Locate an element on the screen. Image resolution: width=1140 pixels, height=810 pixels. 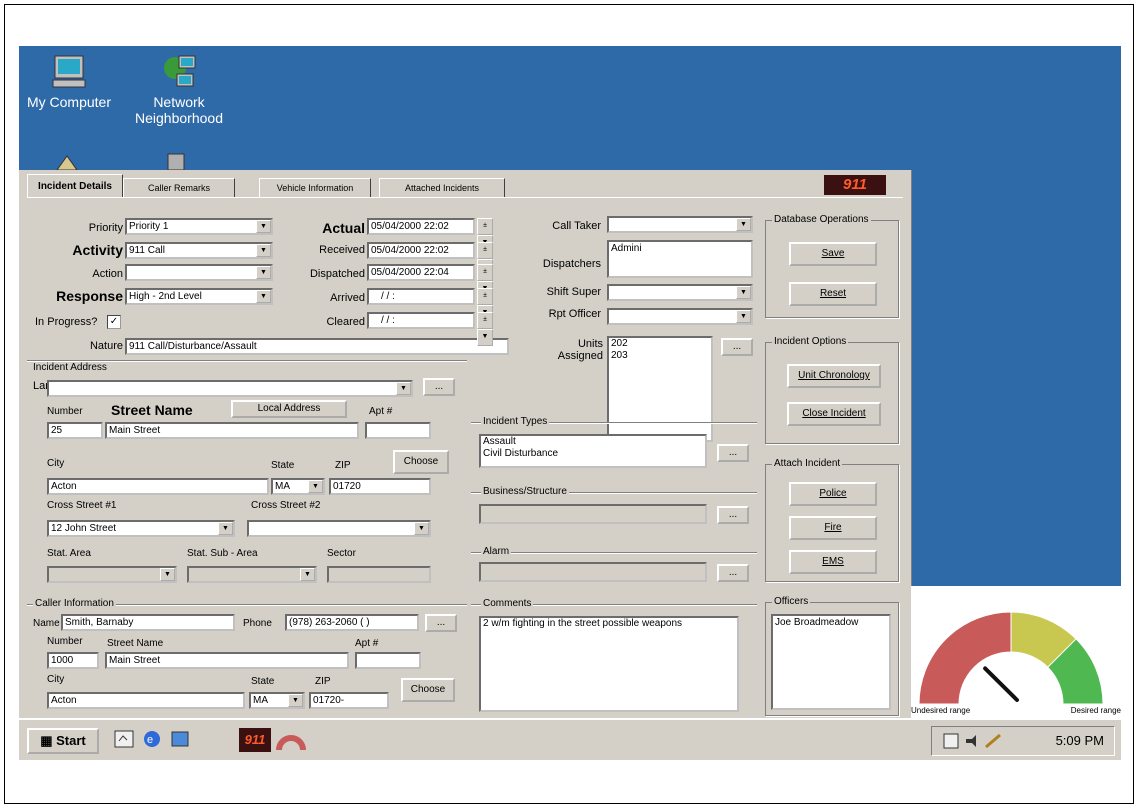
caller-city-field: Acton is located at coordinates (146, 700).